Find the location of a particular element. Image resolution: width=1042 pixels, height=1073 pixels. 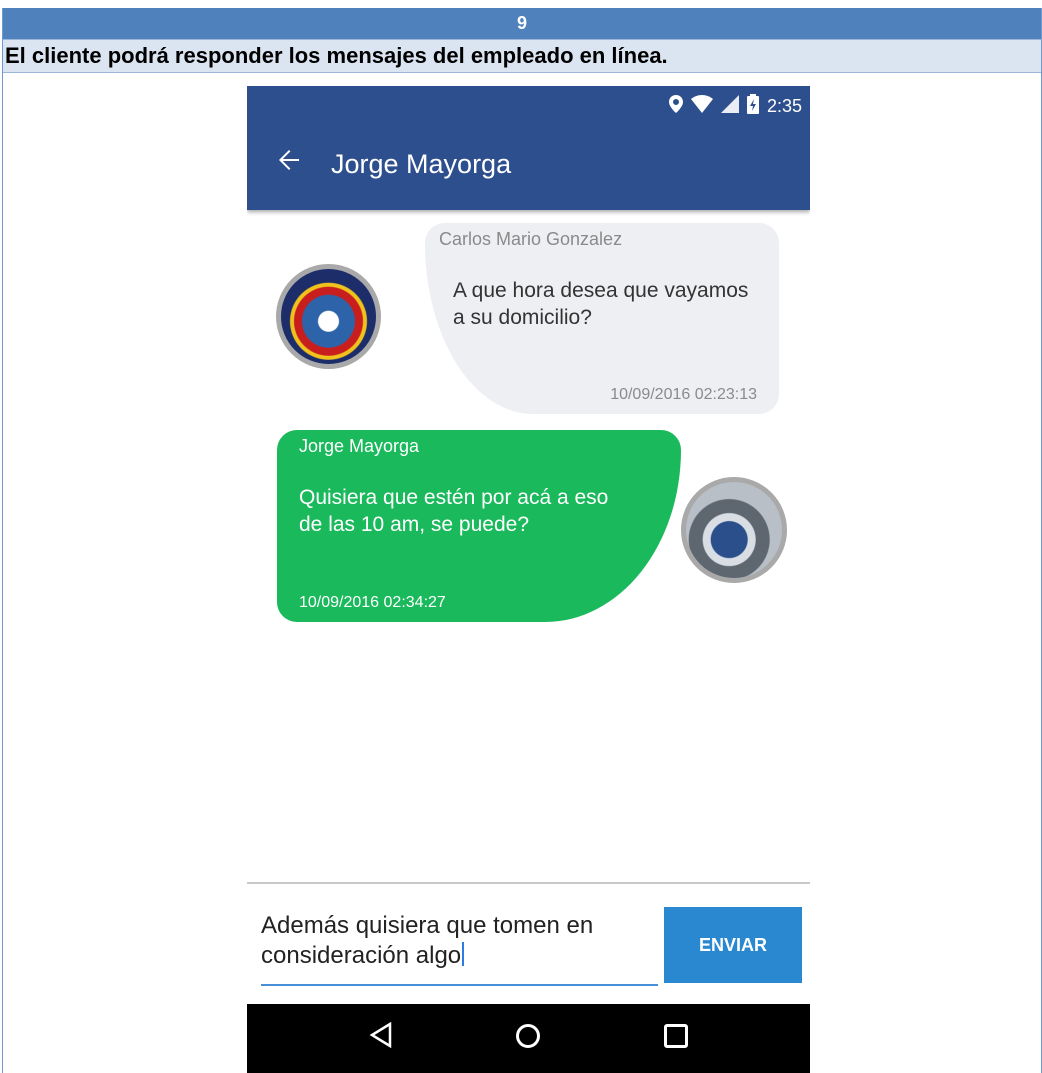

home-circle-icon is located at coordinates (528, 1039).